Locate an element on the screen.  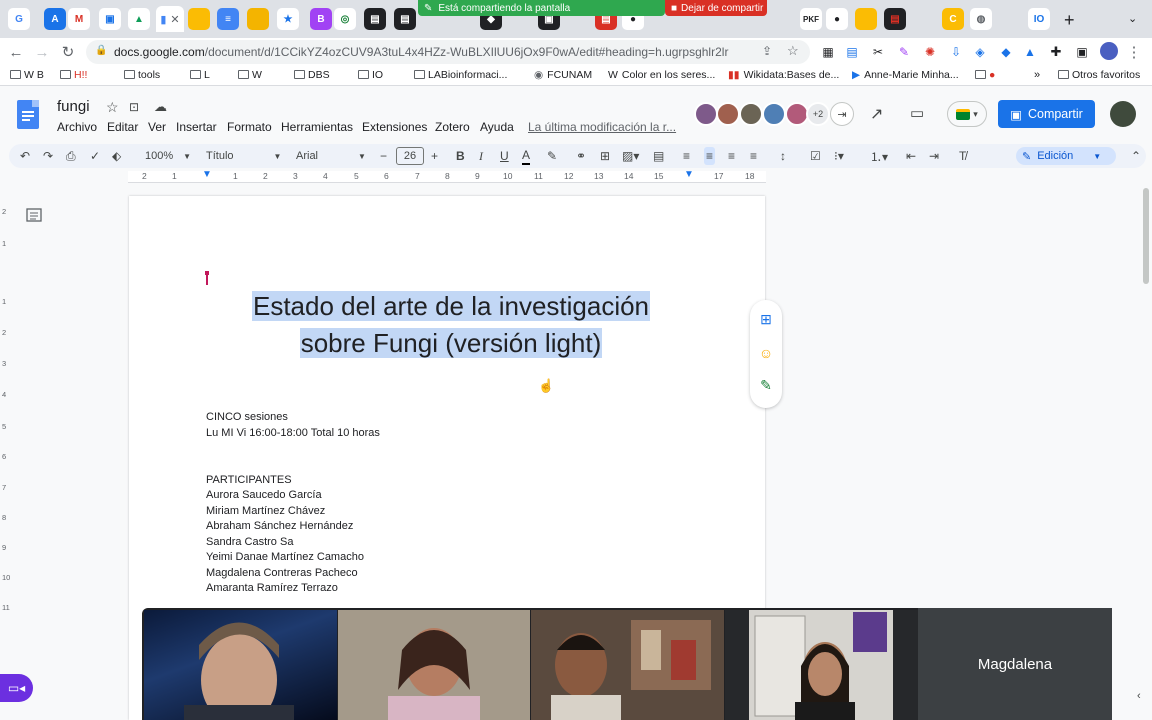
new-tab-button: + is located at coordinates (1069, 20).